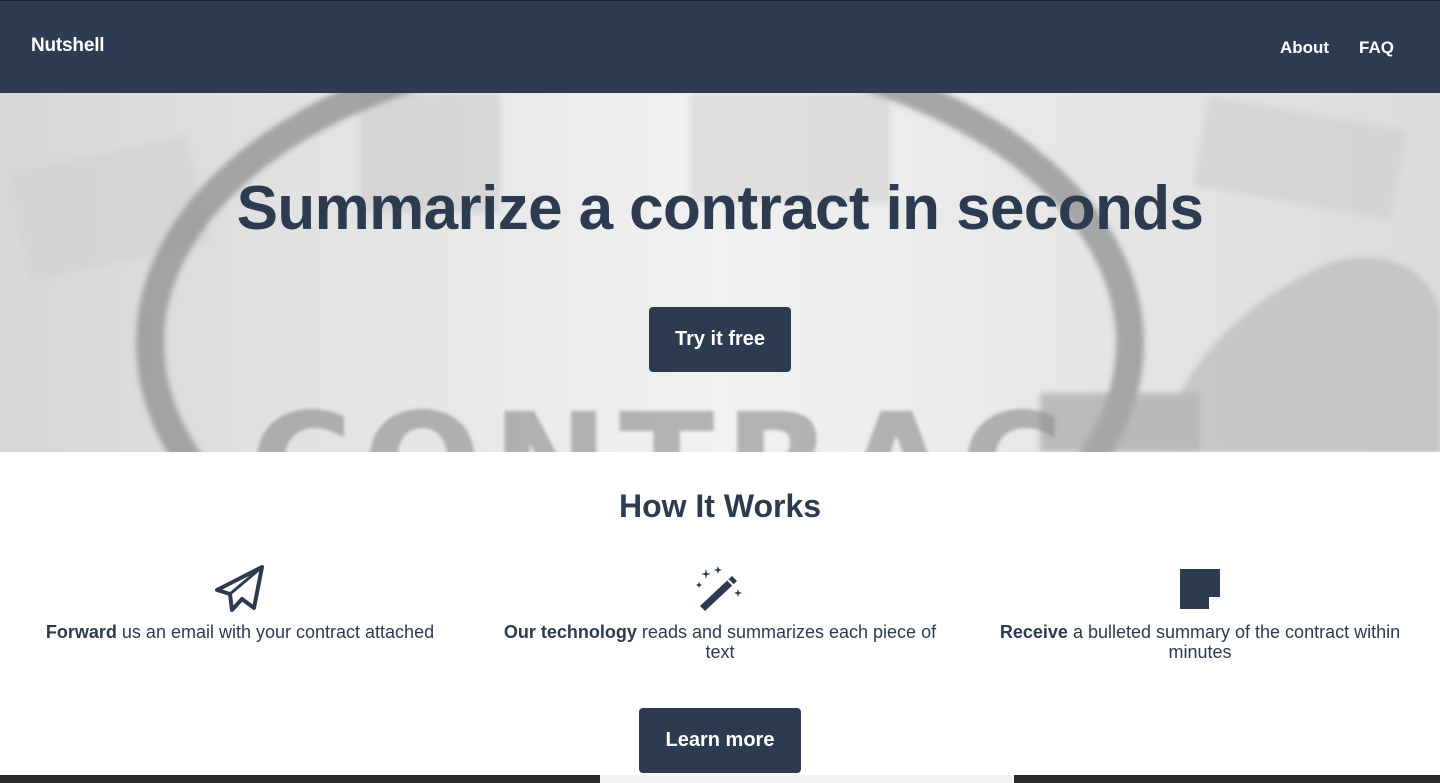 This screenshot has height=783, width=1440. What do you see at coordinates (719, 588) in the screenshot?
I see `magic-wand-icon` at bounding box center [719, 588].